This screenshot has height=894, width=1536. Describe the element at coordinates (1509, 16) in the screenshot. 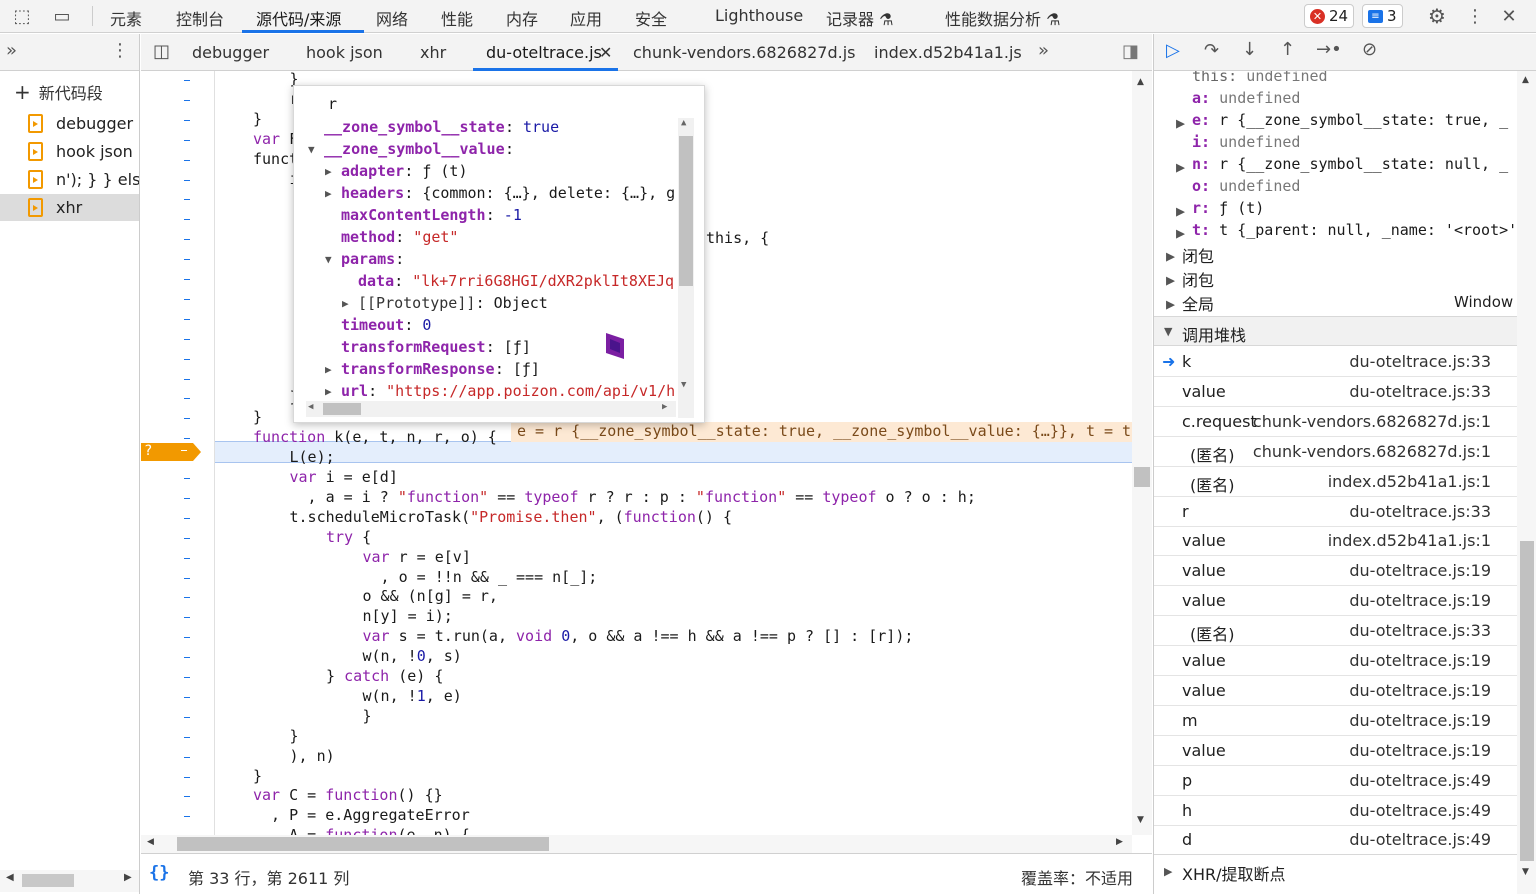

I see `close-icon: ✕` at that location.